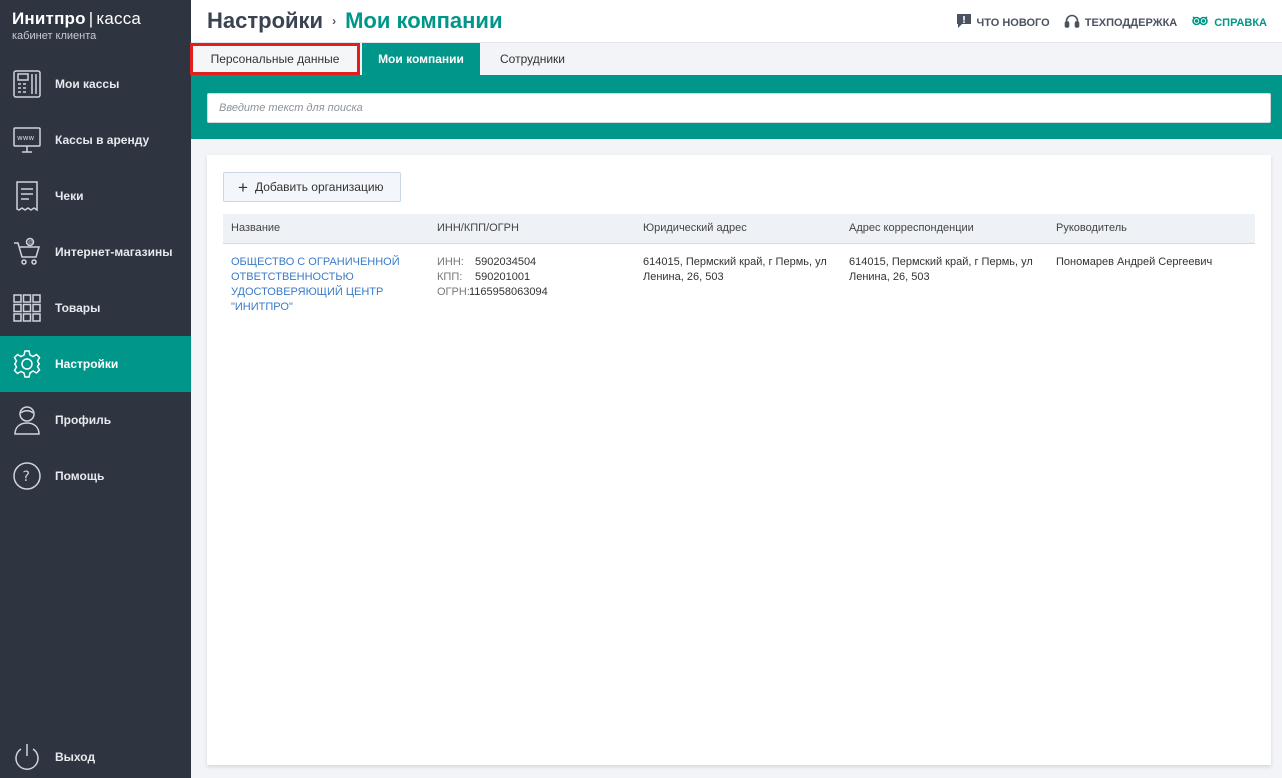 Image resolution: width=1282 pixels, height=778 pixels. I want to click on power-icon, so click(27, 757).